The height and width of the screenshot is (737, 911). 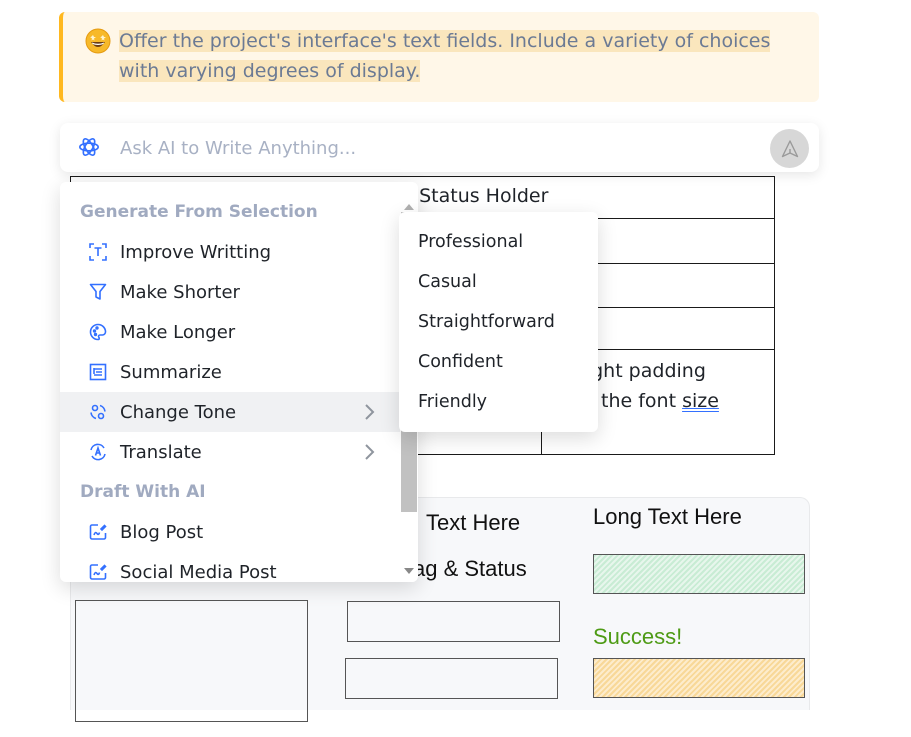 What do you see at coordinates (699, 574) in the screenshot?
I see `sketch-success-field` at bounding box center [699, 574].